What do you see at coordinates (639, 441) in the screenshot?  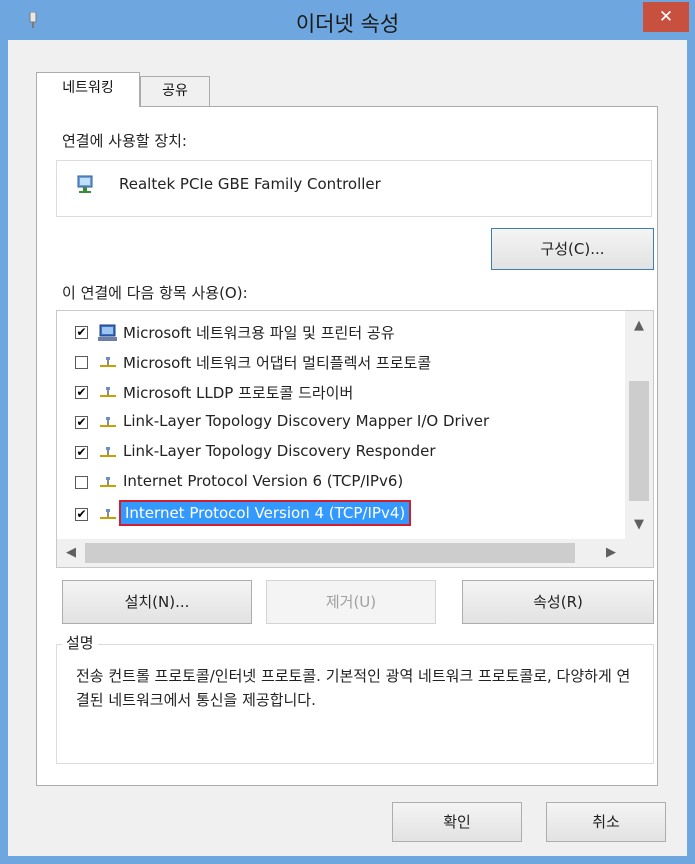 I see `vertical-scroll-thumb` at bounding box center [639, 441].